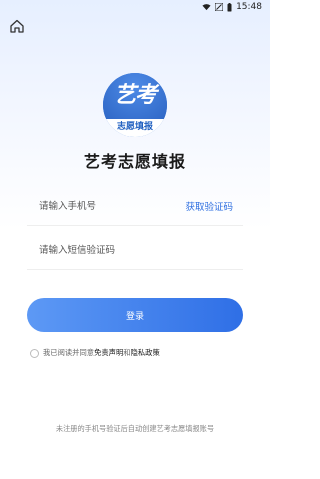  Describe the element at coordinates (34, 353) in the screenshot. I see `agreement-checkbox` at that location.